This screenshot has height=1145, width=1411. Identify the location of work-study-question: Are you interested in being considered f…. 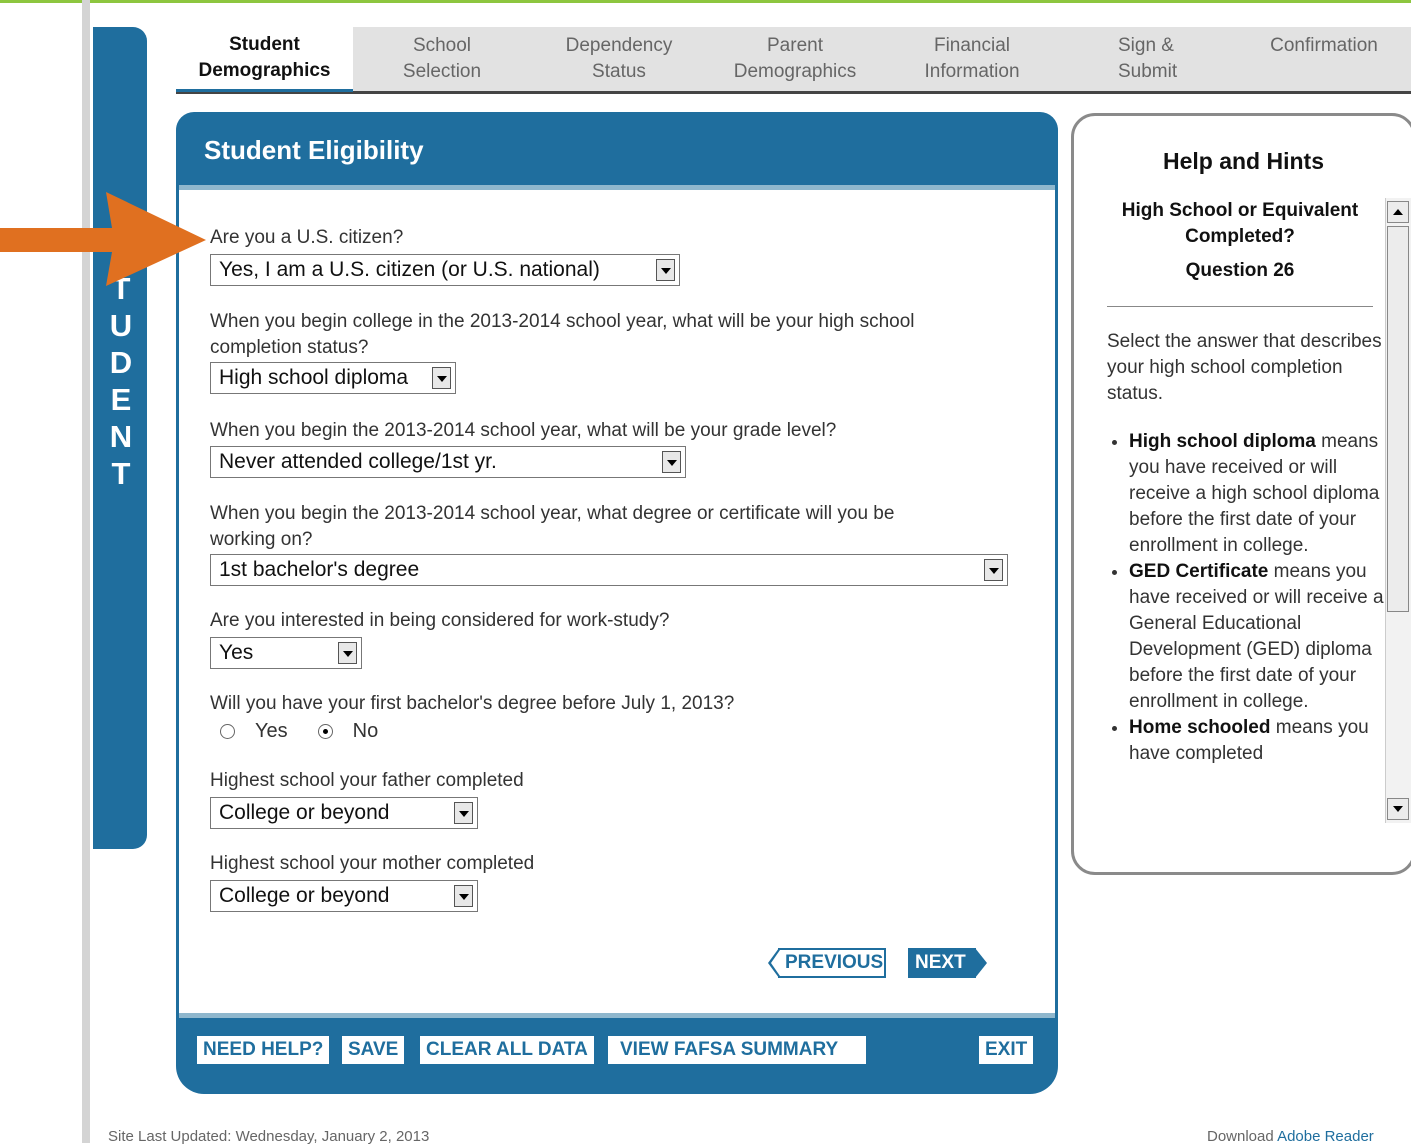
(440, 620).